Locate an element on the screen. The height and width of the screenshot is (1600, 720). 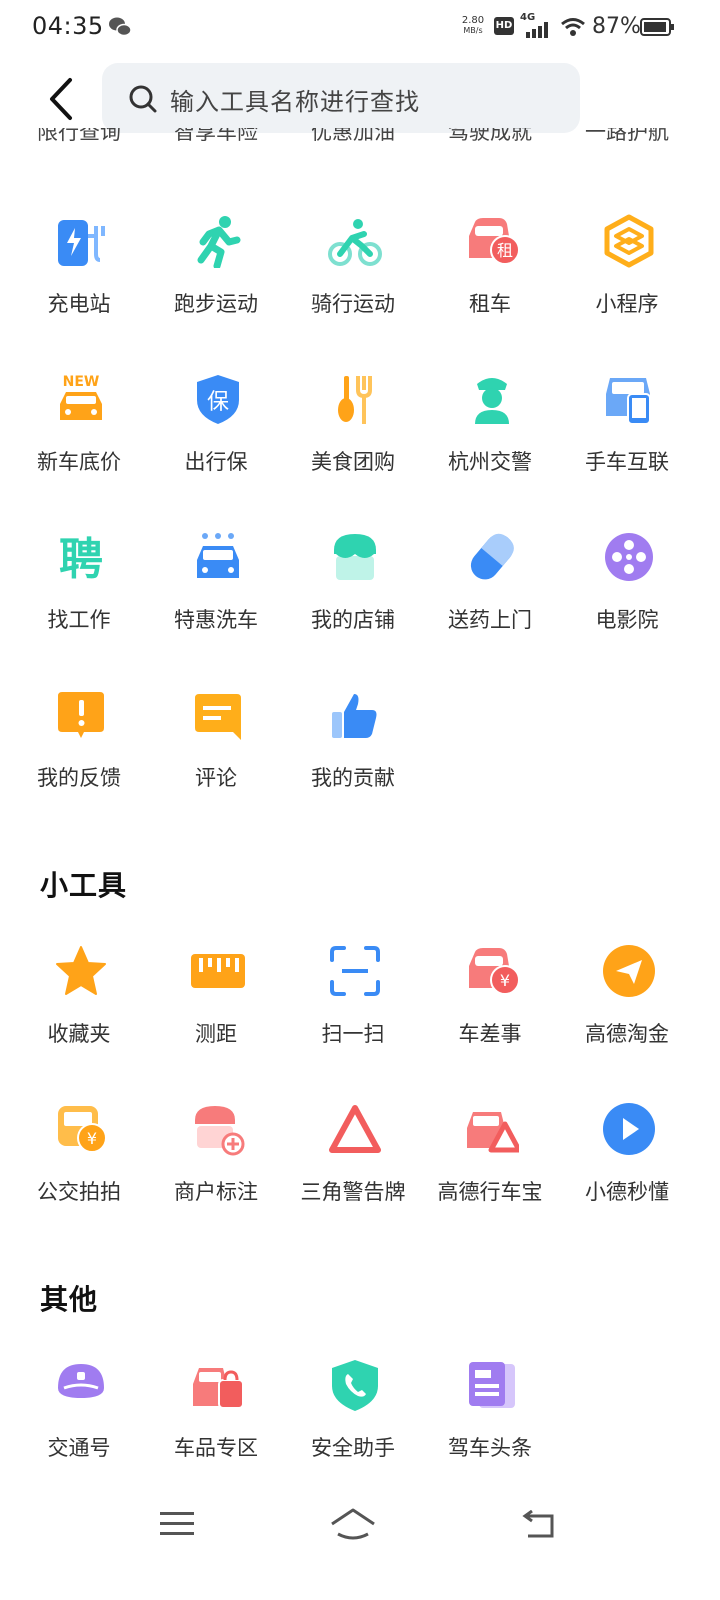
tool-item-merchant-mark: 商户标注 is located at coordinates (216, 1157).